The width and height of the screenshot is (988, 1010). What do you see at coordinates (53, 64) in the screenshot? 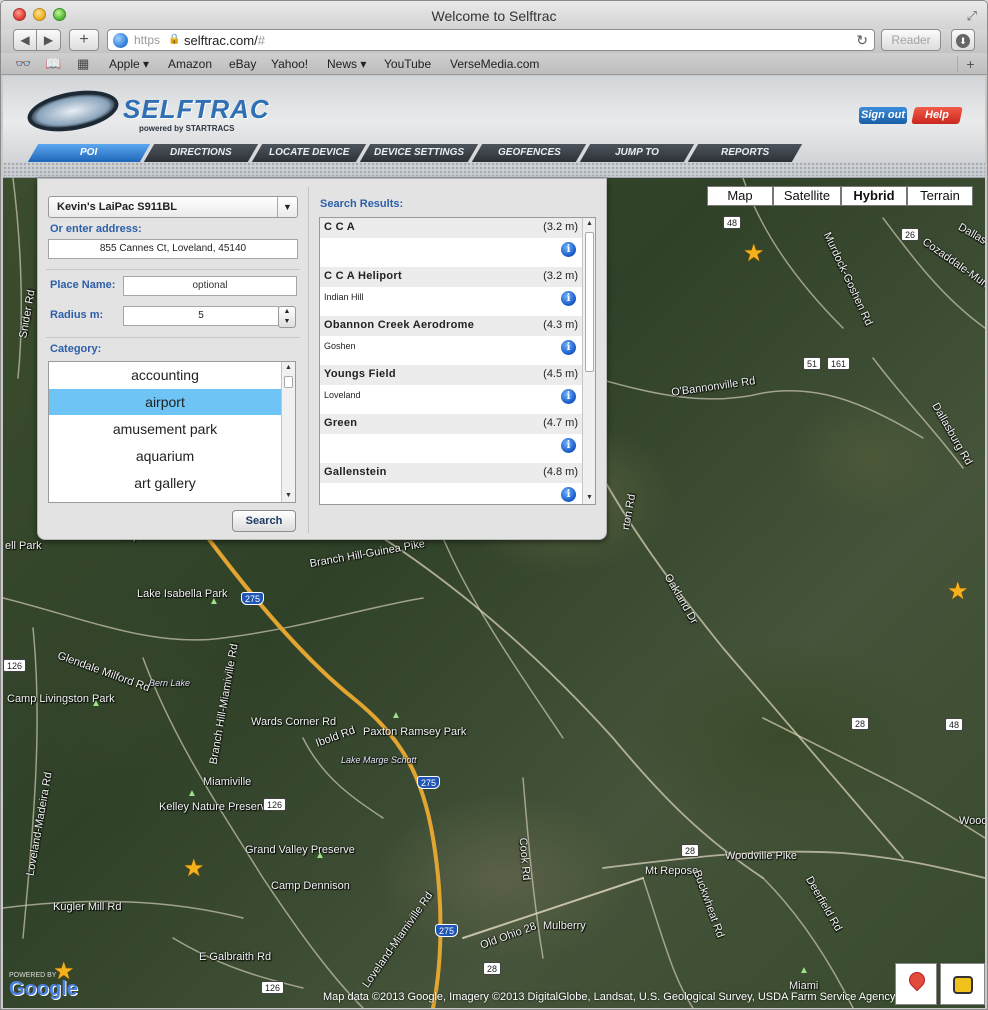
I see `bookmarks-book-icon: 📖` at bounding box center [53, 64].